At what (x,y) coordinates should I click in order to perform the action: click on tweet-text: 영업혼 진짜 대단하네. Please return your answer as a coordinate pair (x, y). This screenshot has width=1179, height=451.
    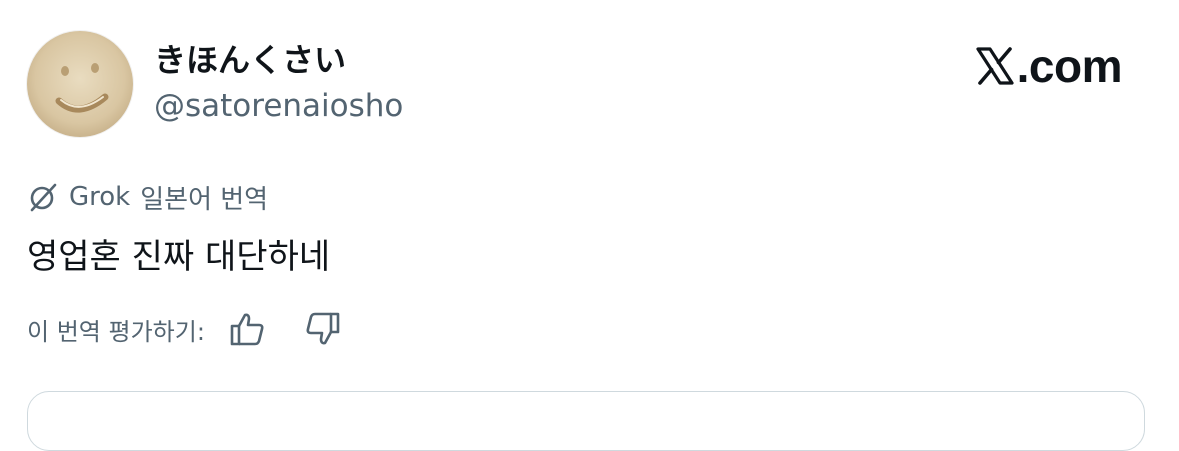
    Looking at the image, I should click on (179, 257).